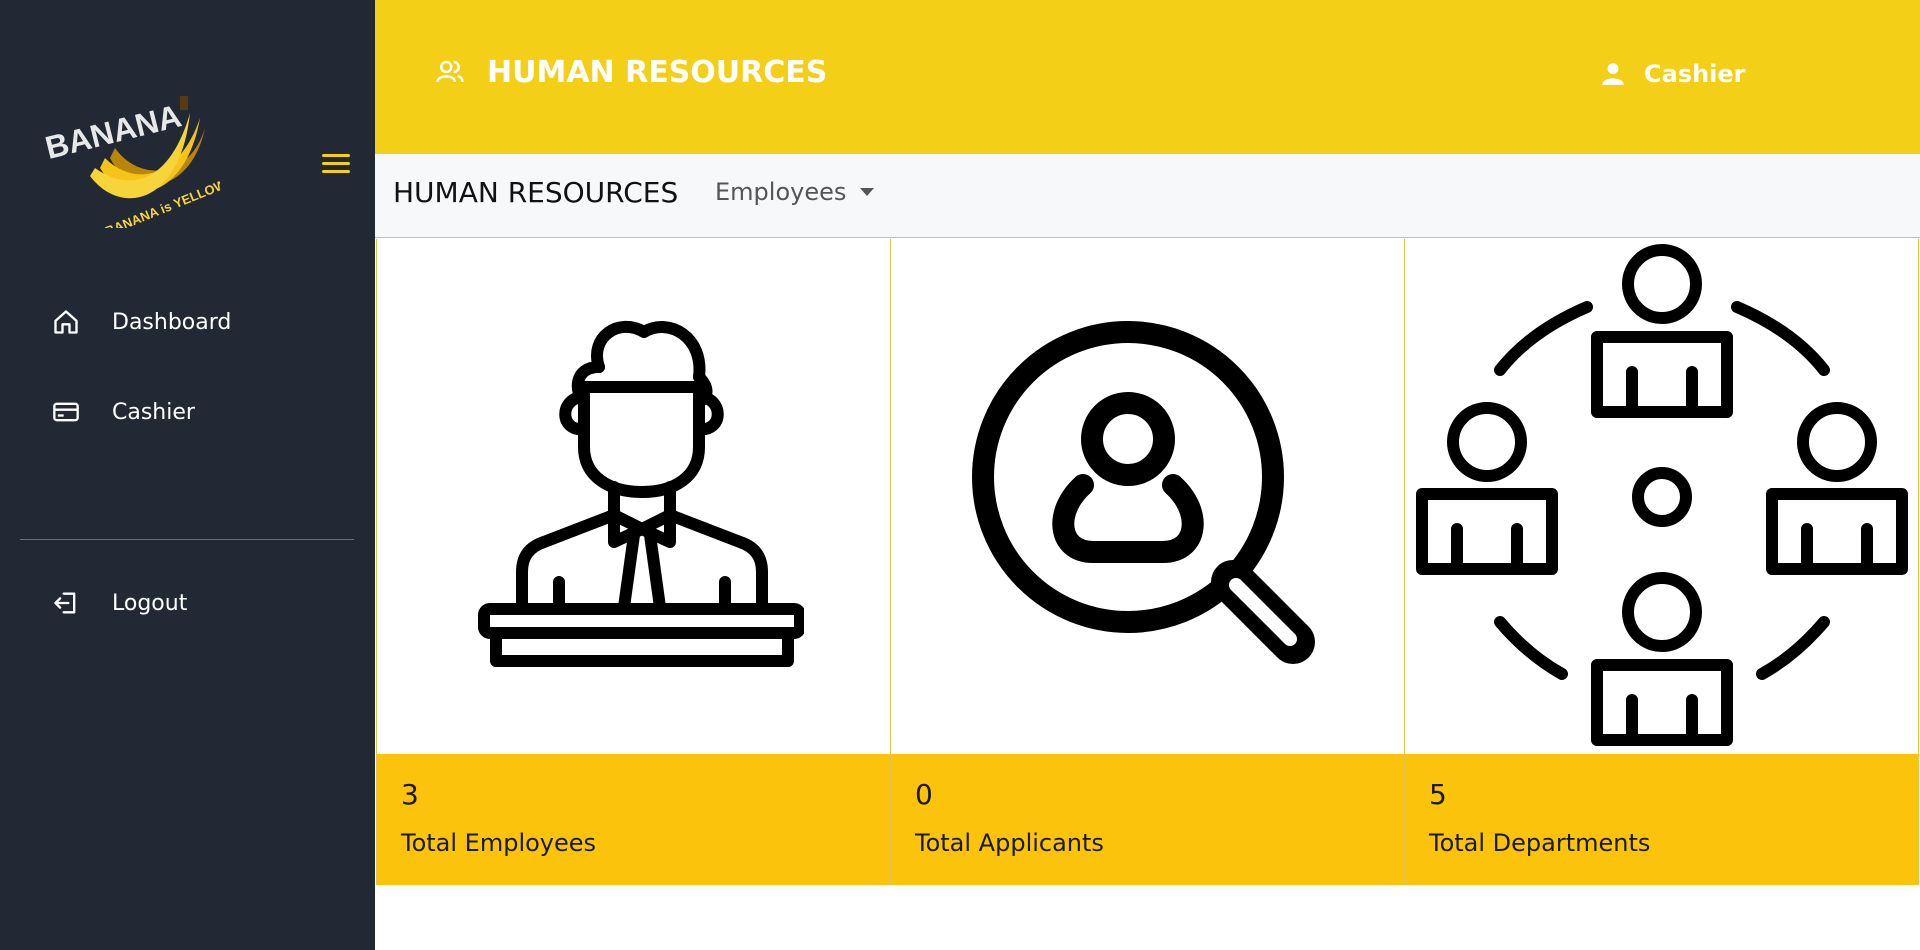  I want to click on dropdown-label: Employees, so click(781, 192).